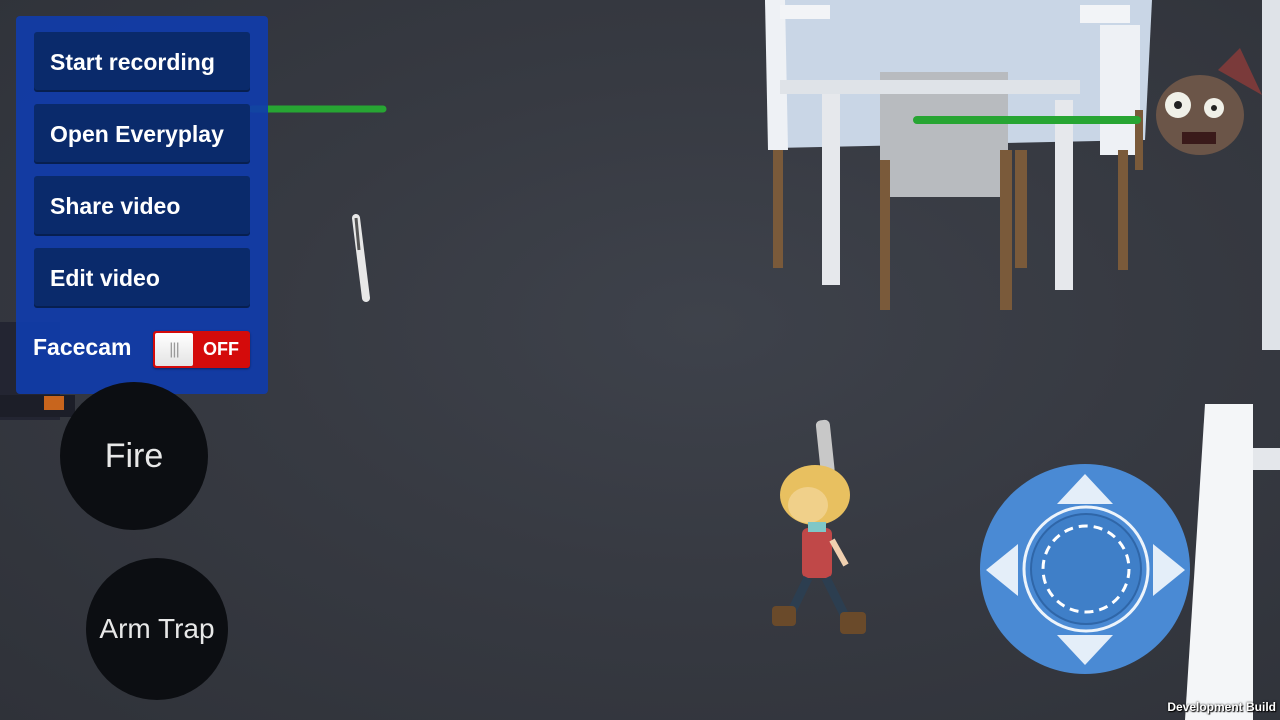  What do you see at coordinates (201, 349) in the screenshot?
I see `facecam-toggle: ||| OFF` at bounding box center [201, 349].